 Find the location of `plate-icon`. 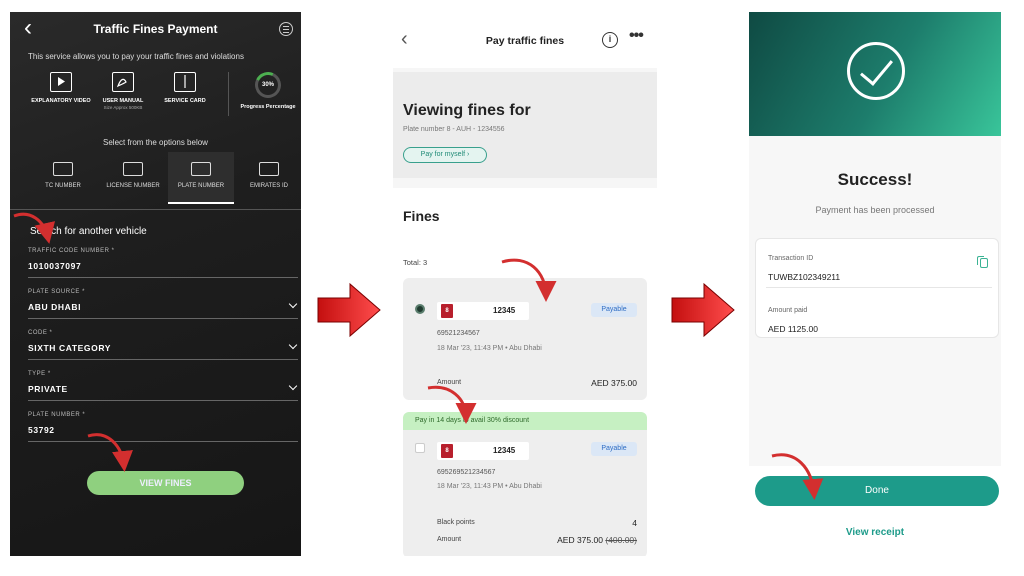

plate-icon is located at coordinates (201, 169).